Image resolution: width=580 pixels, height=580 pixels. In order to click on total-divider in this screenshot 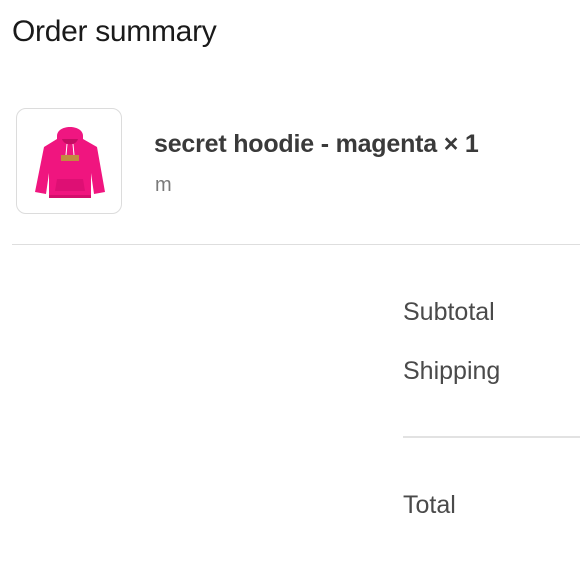, I will do `click(491, 437)`.